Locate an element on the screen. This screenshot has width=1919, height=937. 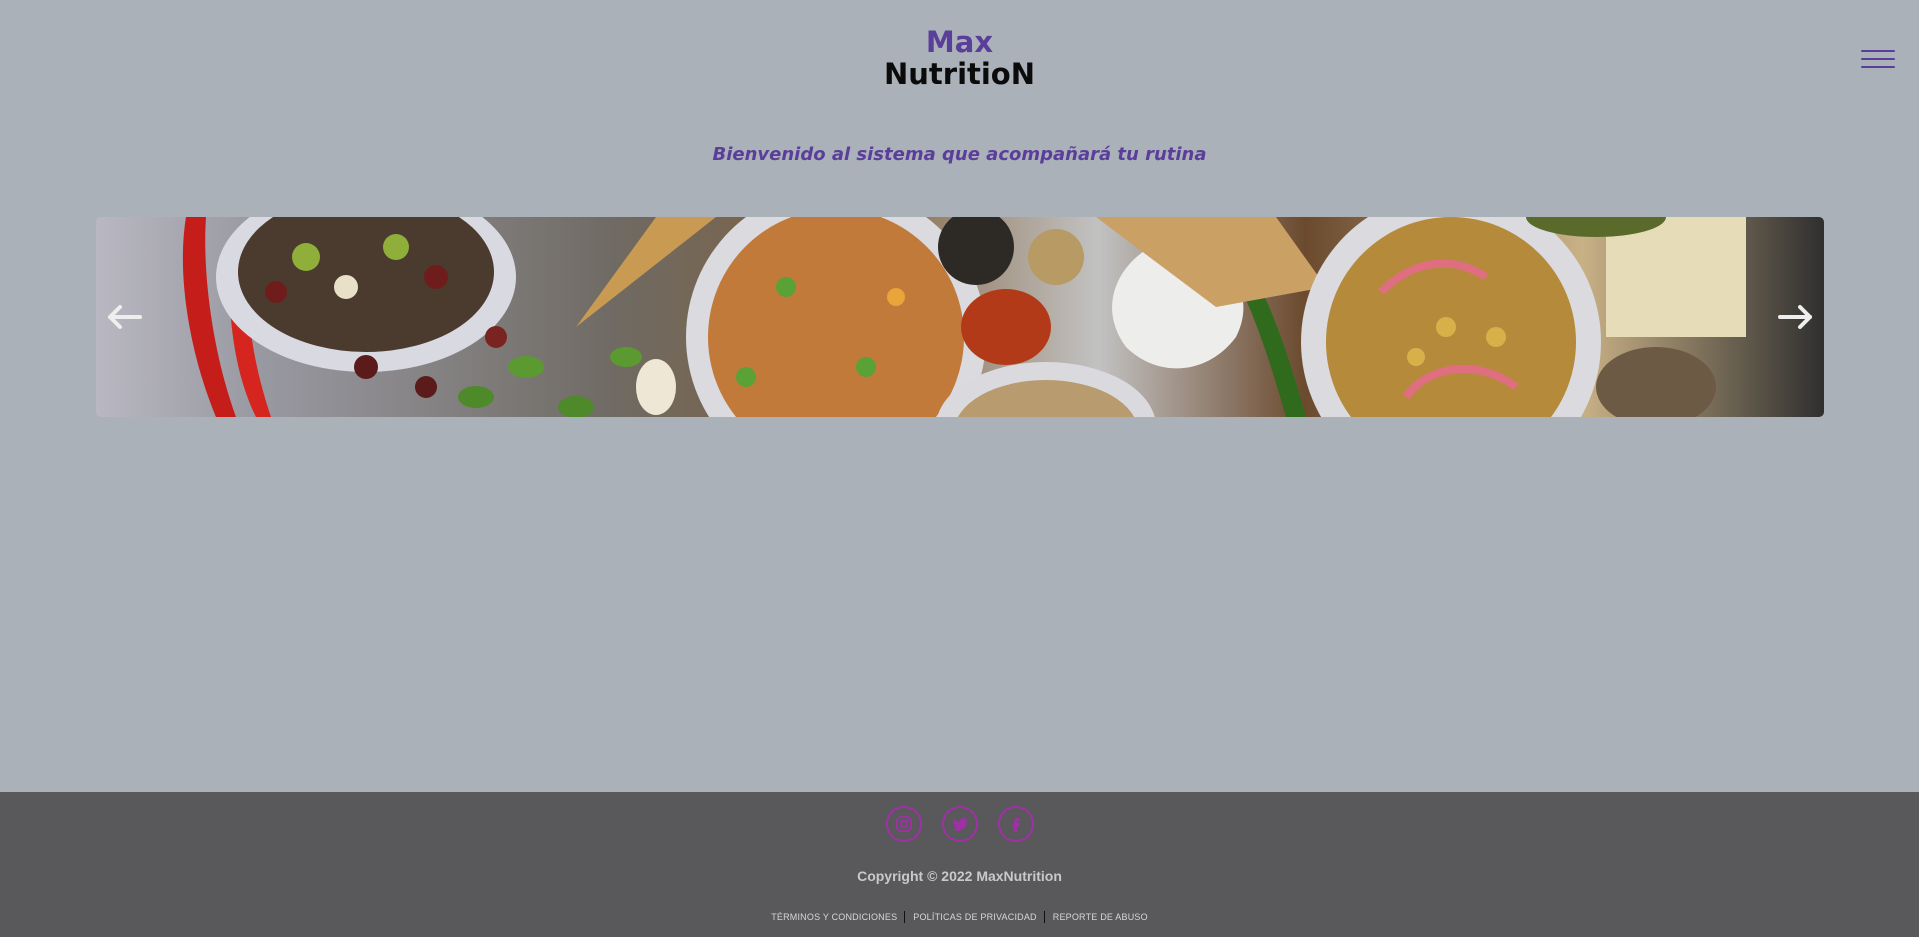
privacy-link: POLÍTICAS DE PRIVACIDAD is located at coordinates (974, 917).